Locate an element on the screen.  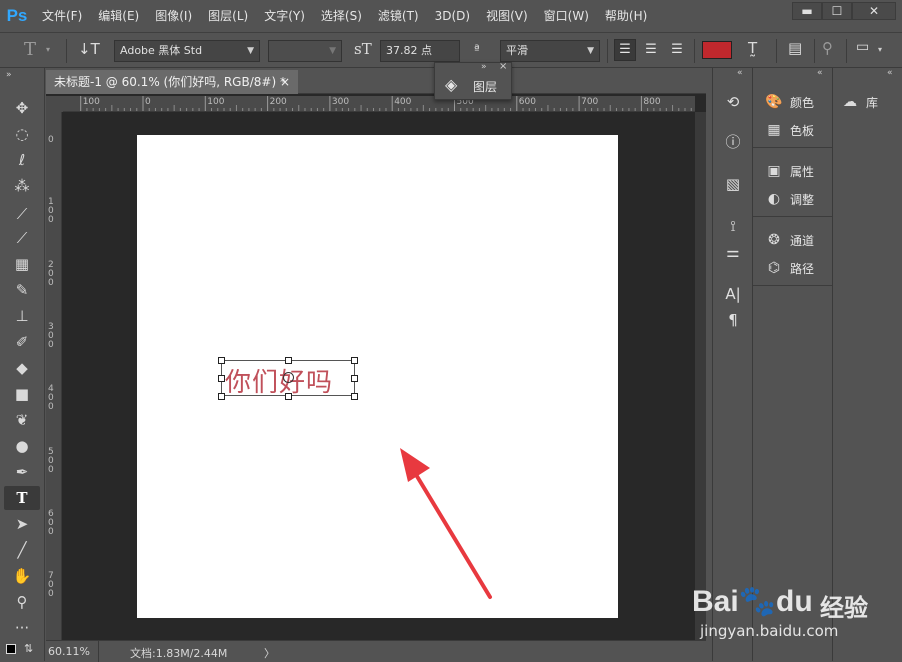
menu-window: 窗口(W) is located at coordinates (566, 16).